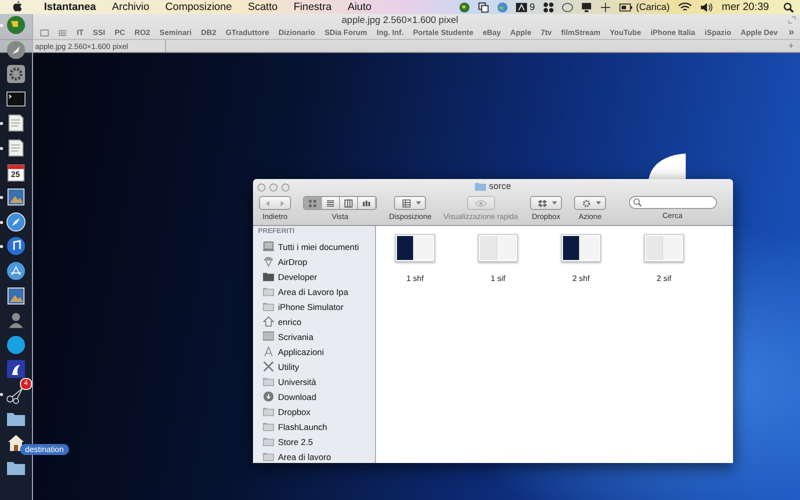 The width and height of the screenshot is (800, 500). Describe the element at coordinates (16, 344) in the screenshot. I see `chat-bubble-icon` at that location.